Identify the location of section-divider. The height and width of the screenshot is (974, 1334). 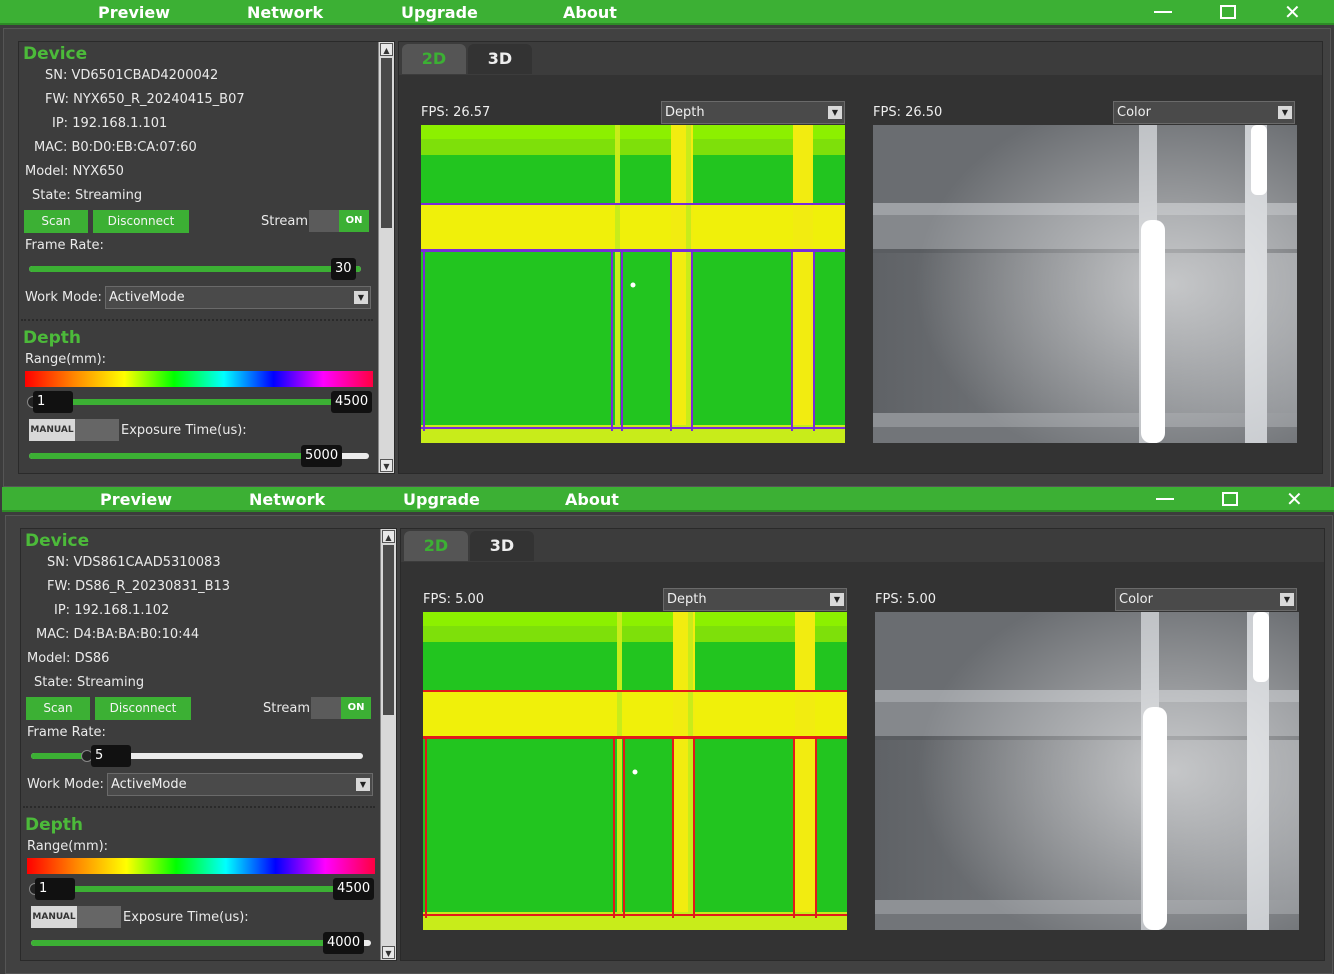
(199, 807).